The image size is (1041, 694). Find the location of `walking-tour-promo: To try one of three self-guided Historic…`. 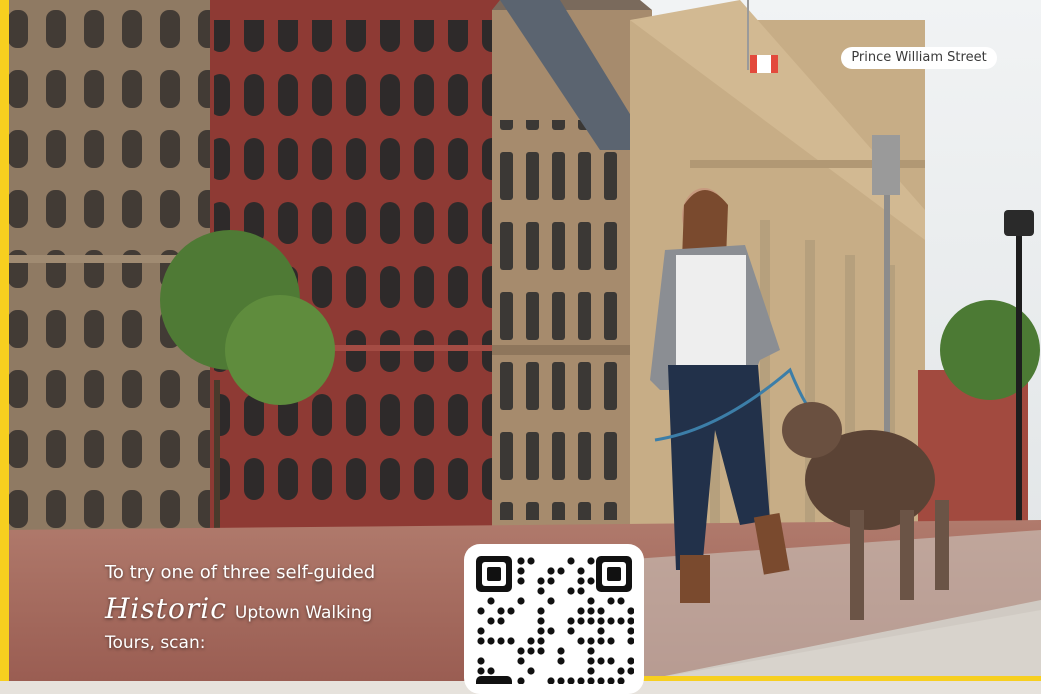

walking-tour-promo: To try one of three self-guided Historic… is located at coordinates (280, 606).